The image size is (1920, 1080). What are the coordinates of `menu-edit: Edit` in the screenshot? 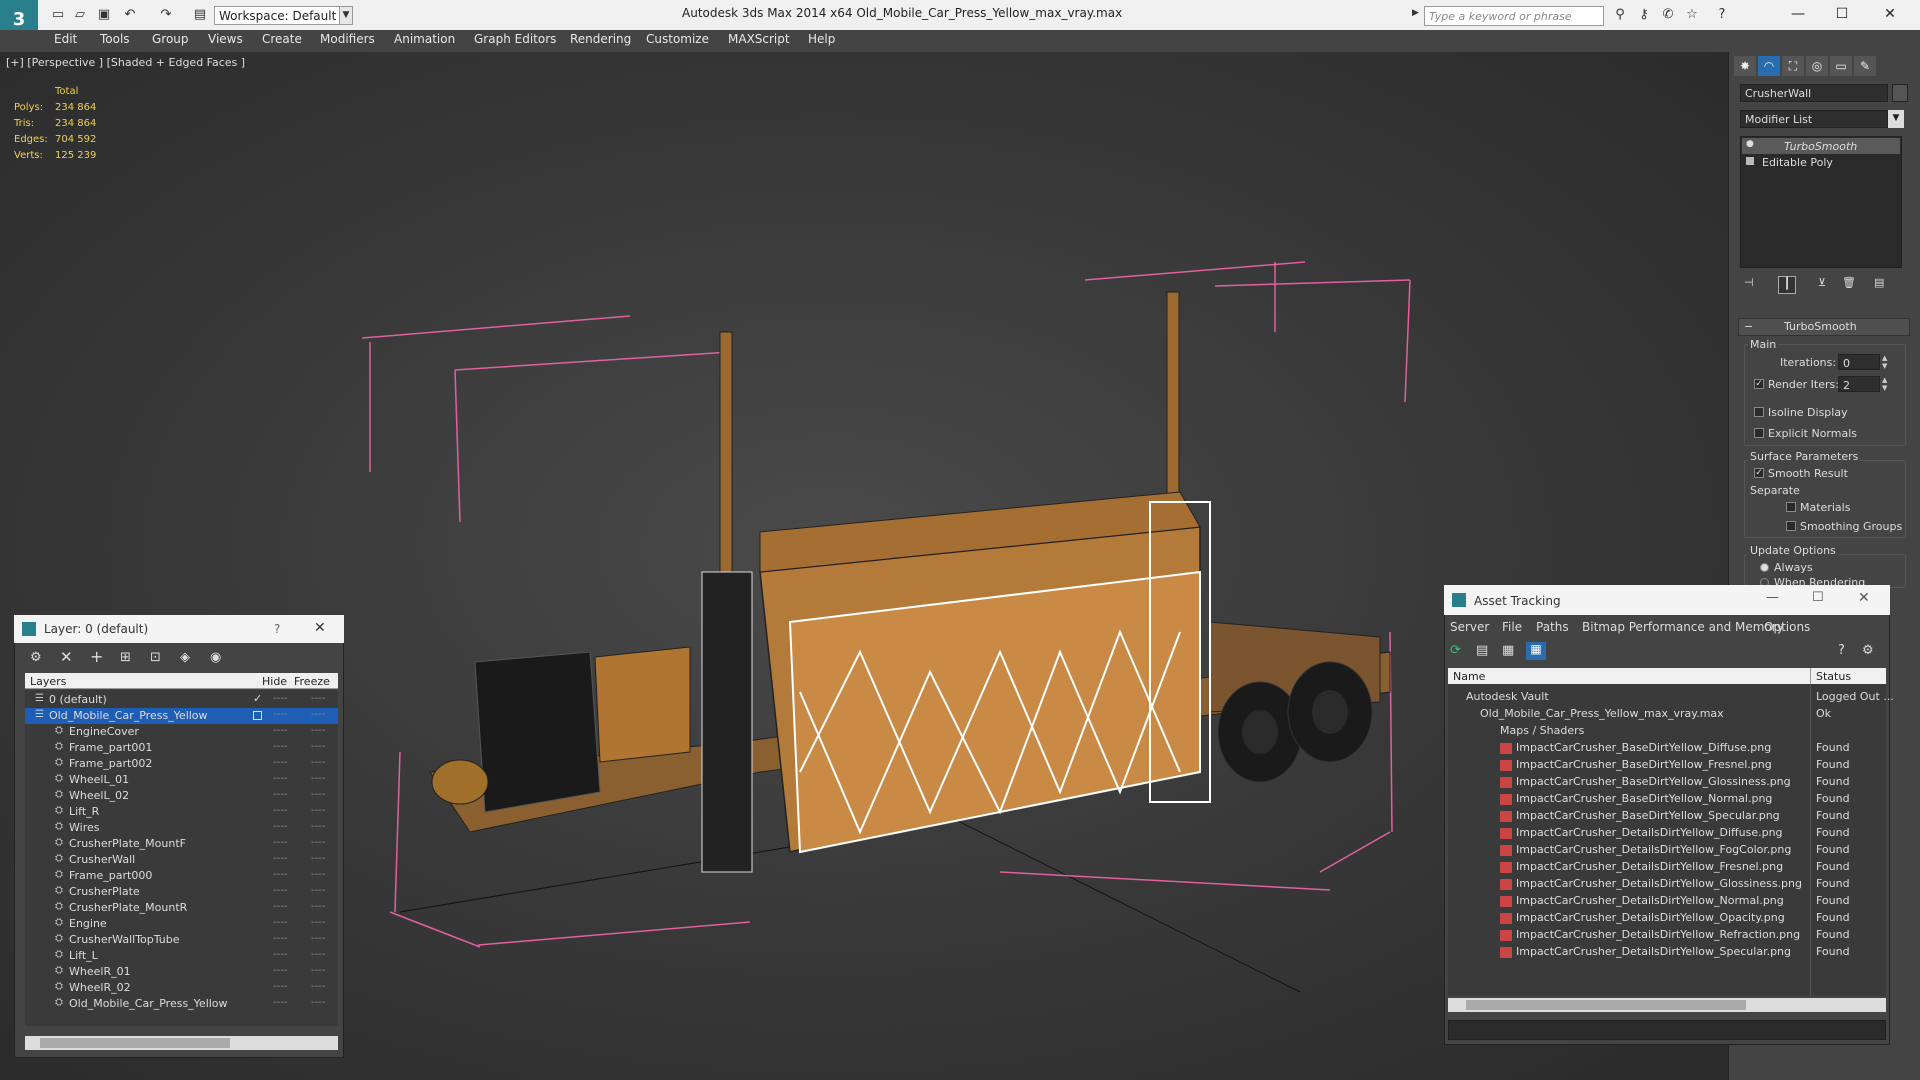 It's located at (65, 39).